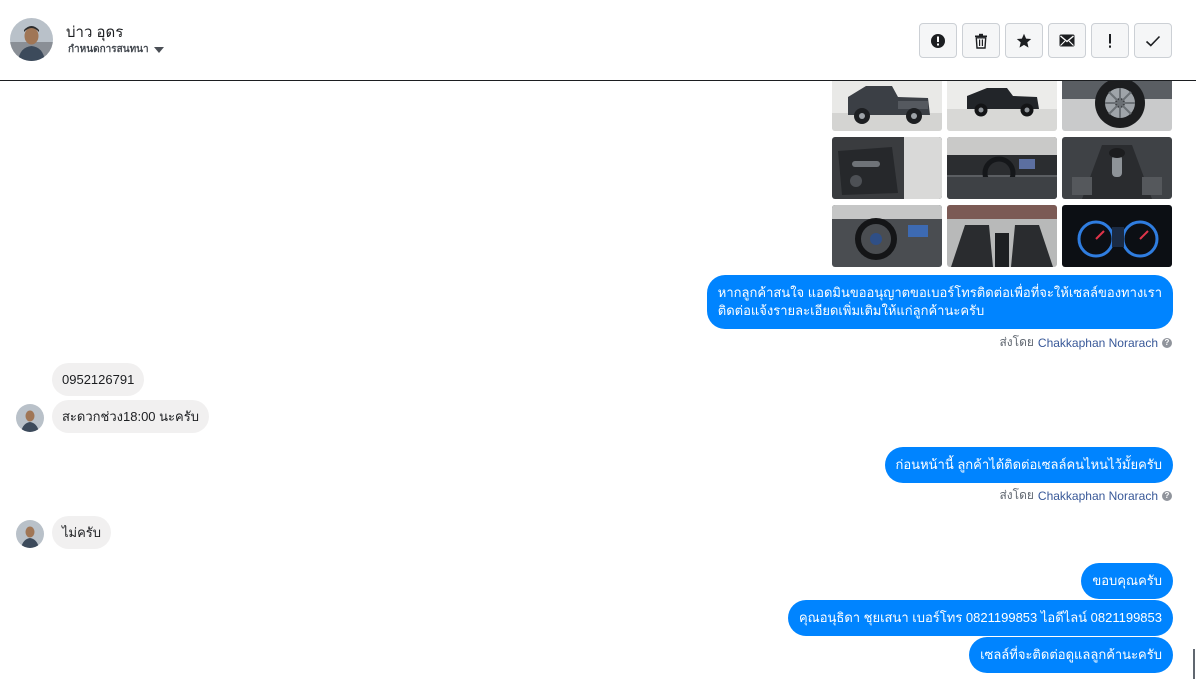 Image resolution: width=1196 pixels, height=679 pixels. Describe the element at coordinates (98, 379) in the screenshot. I see `incoming-message: 0952126791` at that location.